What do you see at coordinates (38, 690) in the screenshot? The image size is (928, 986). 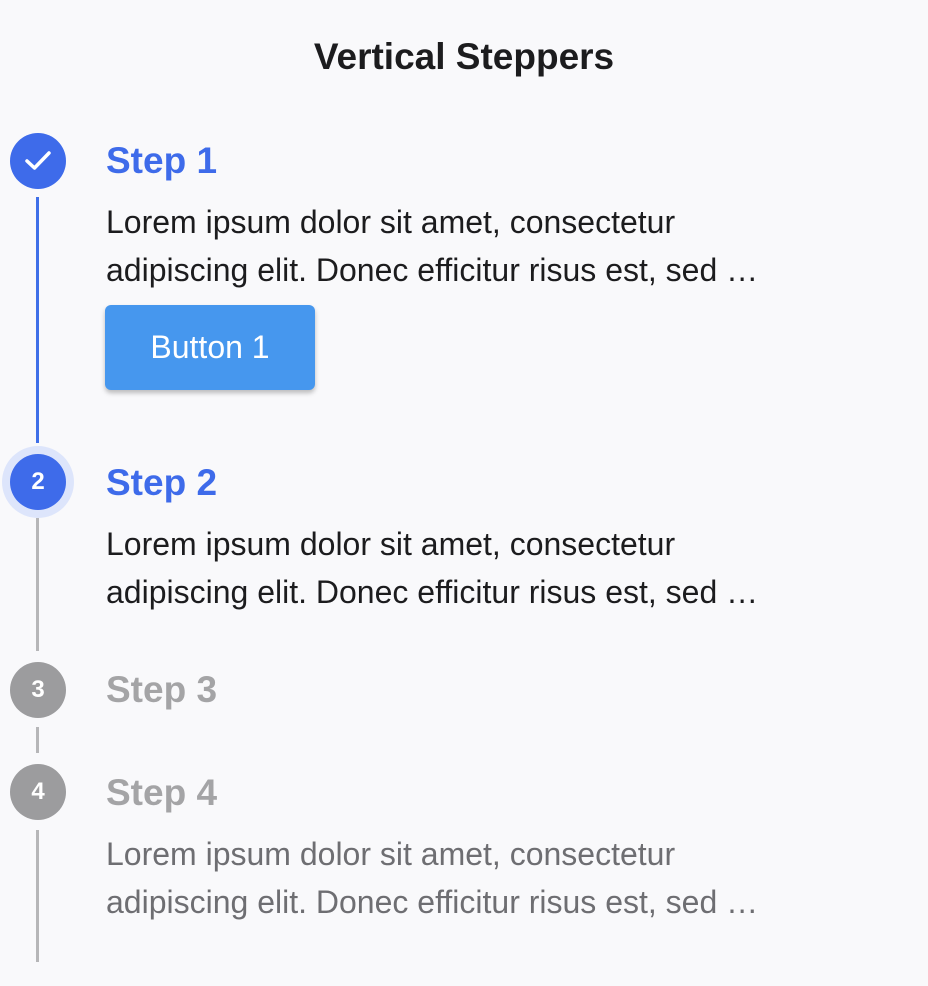 I see `step-3-indicator: 3` at bounding box center [38, 690].